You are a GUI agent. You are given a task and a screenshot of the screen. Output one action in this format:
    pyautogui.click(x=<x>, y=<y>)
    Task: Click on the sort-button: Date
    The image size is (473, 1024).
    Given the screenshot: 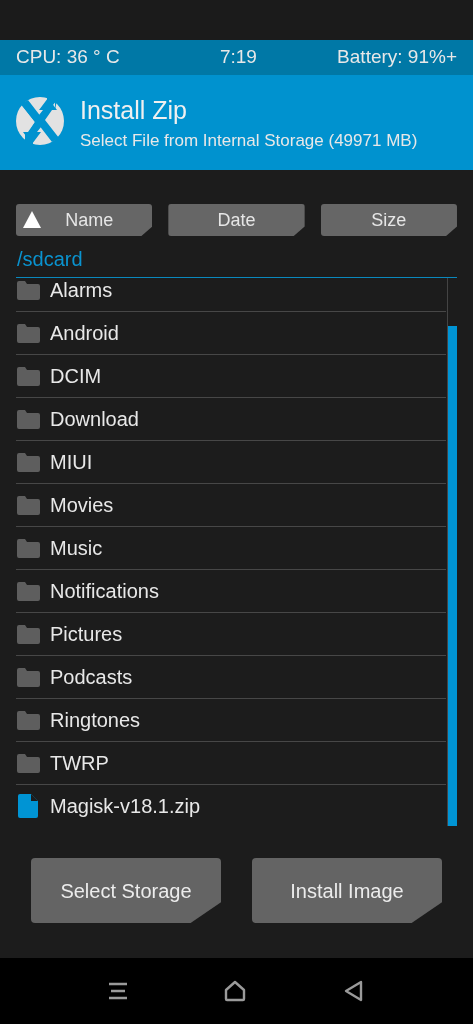 What is the action you would take?
    pyautogui.click(x=236, y=220)
    